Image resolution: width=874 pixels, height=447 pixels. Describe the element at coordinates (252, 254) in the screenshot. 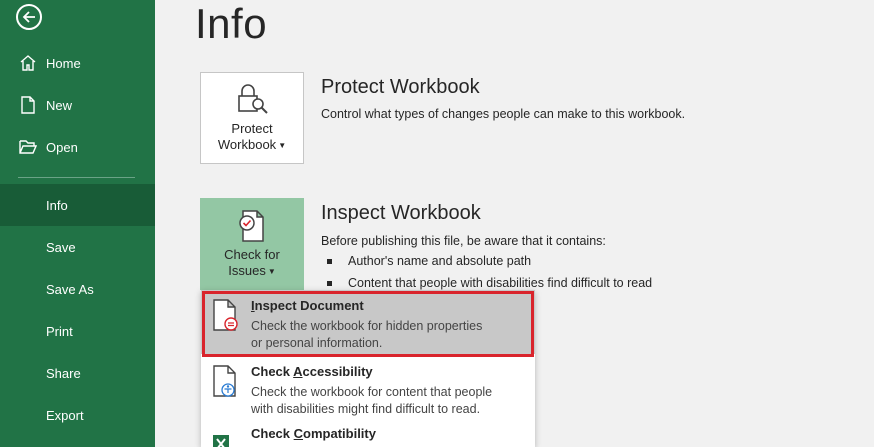

I see `check-button-label-1: Check for` at that location.